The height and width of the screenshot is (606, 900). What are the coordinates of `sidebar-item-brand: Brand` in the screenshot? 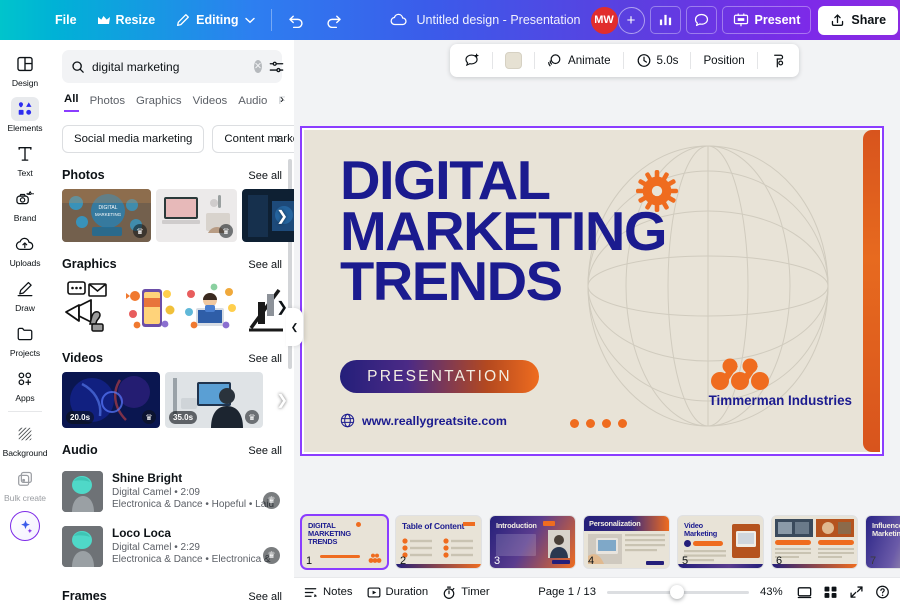 It's located at (25, 204).